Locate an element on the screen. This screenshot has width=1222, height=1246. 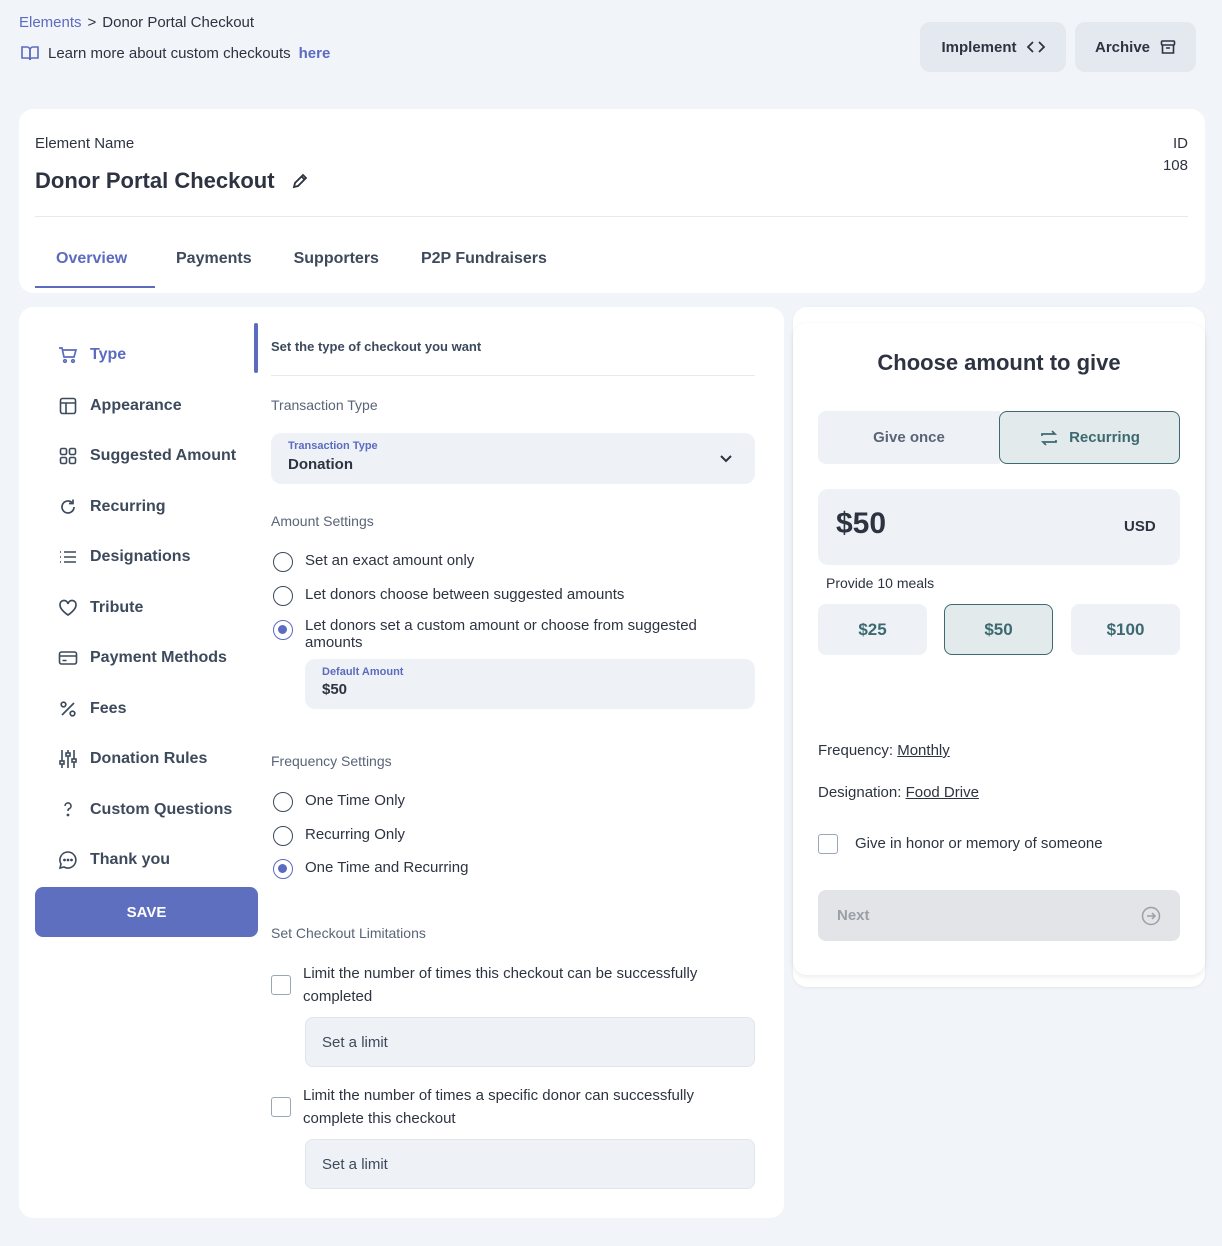
checkout-limit-input: Set a limit is located at coordinates (530, 1042).